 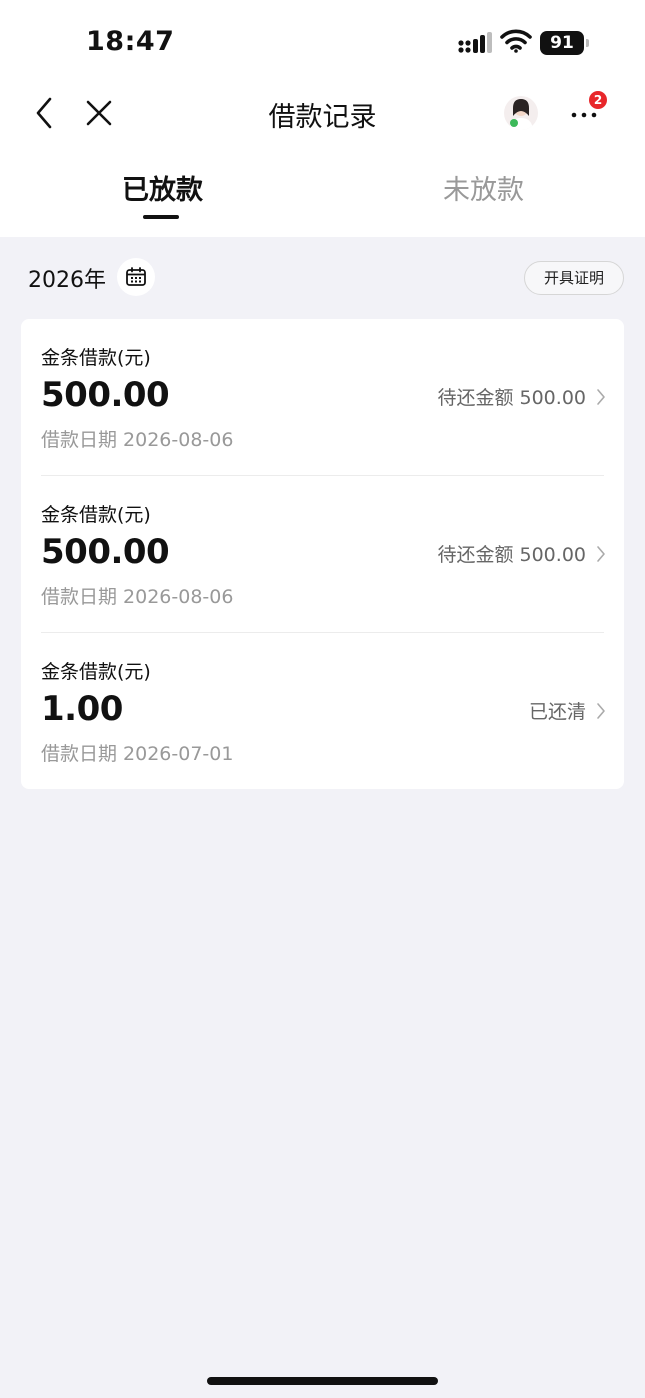 I want to click on issue-certificate-button: 开具证明, so click(x=574, y=278).